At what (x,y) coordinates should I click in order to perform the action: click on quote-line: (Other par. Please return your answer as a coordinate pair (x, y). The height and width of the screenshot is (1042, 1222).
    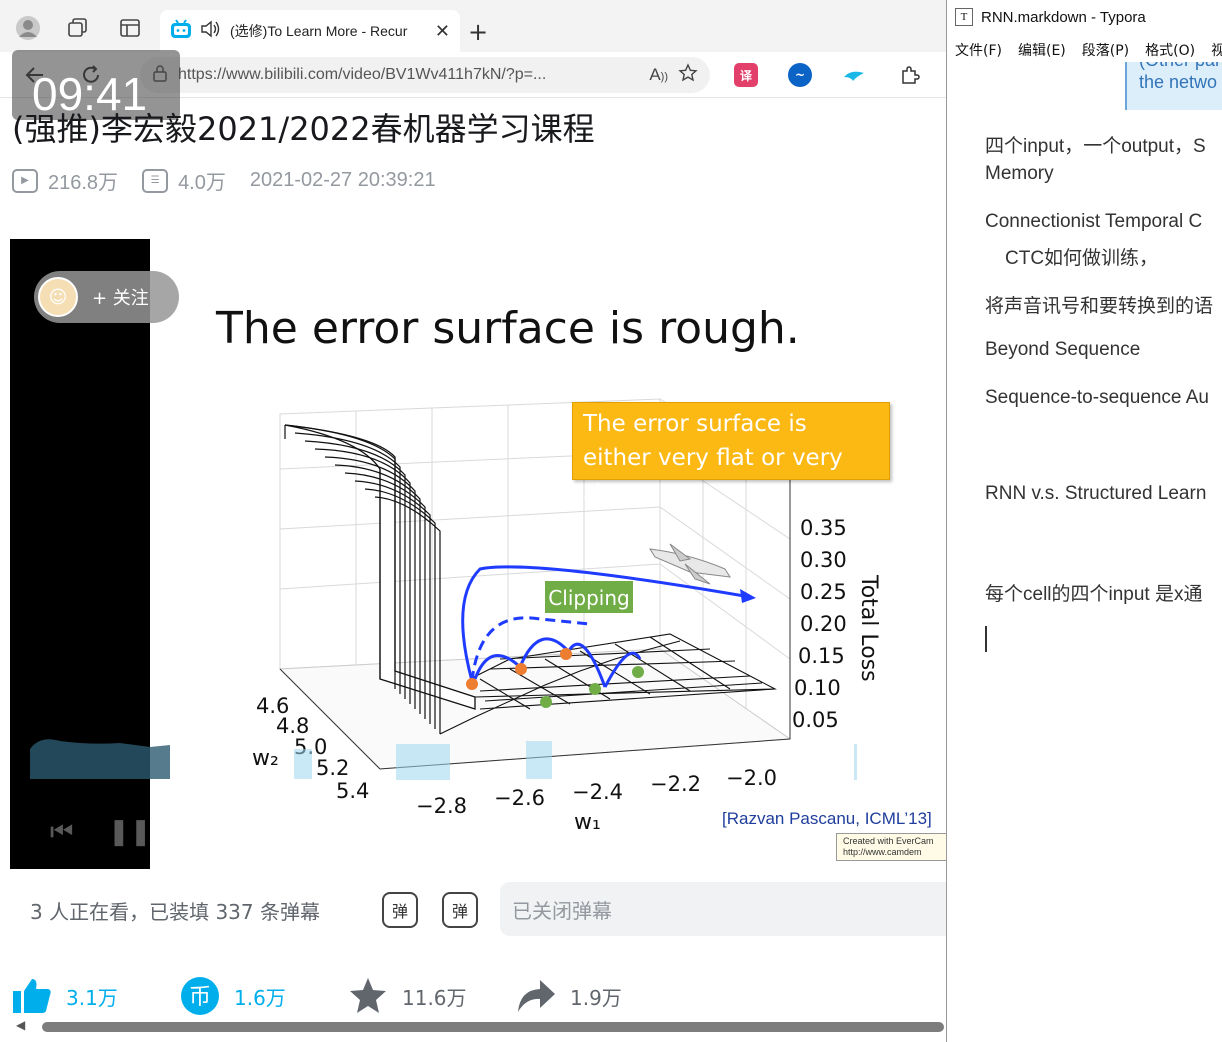
    Looking at the image, I should click on (1180, 66).